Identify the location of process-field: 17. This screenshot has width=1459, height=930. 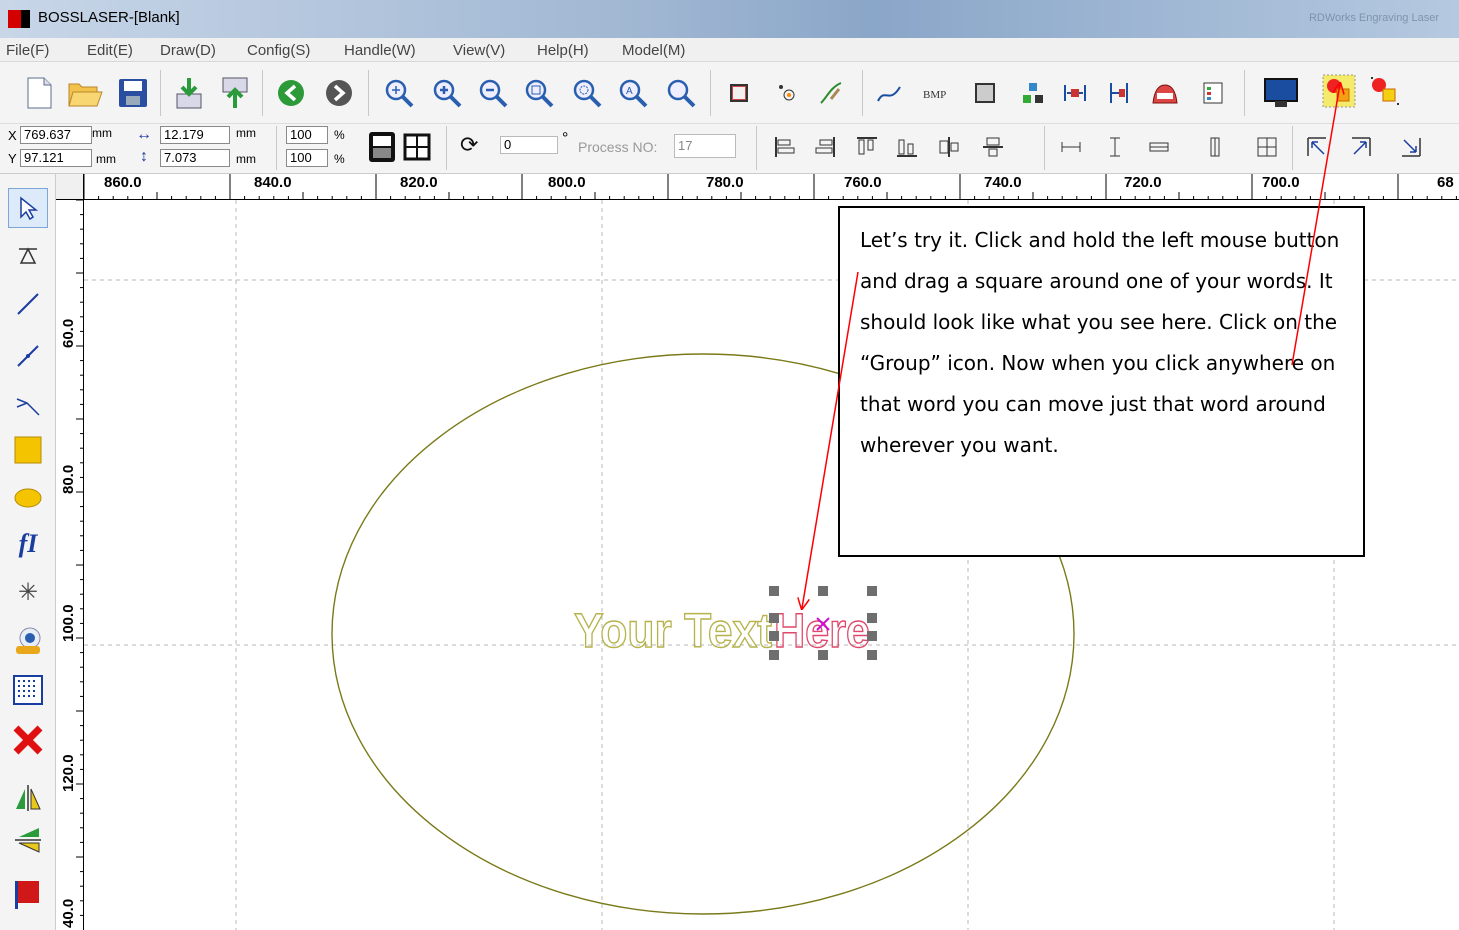
(705, 146).